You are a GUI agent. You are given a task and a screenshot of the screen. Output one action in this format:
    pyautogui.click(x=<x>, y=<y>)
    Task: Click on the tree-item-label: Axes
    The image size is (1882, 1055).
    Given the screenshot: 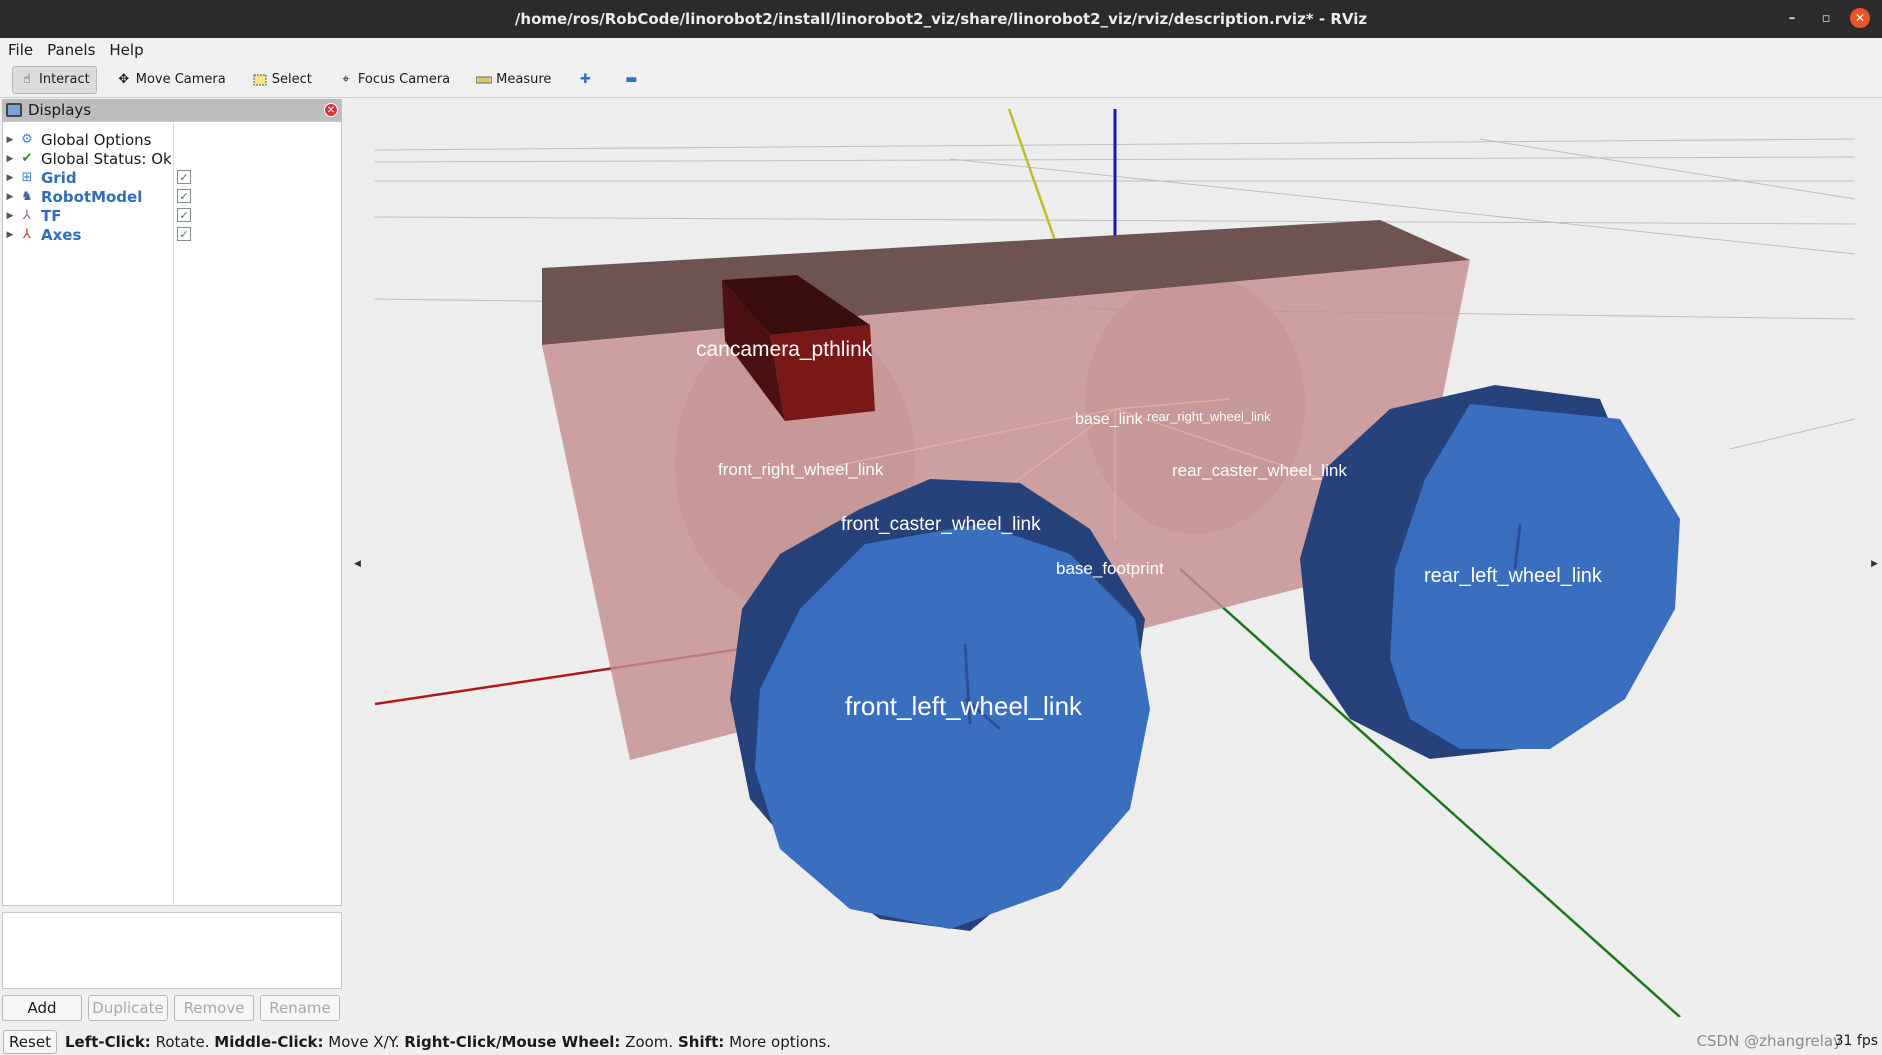 What is the action you would take?
    pyautogui.click(x=61, y=234)
    